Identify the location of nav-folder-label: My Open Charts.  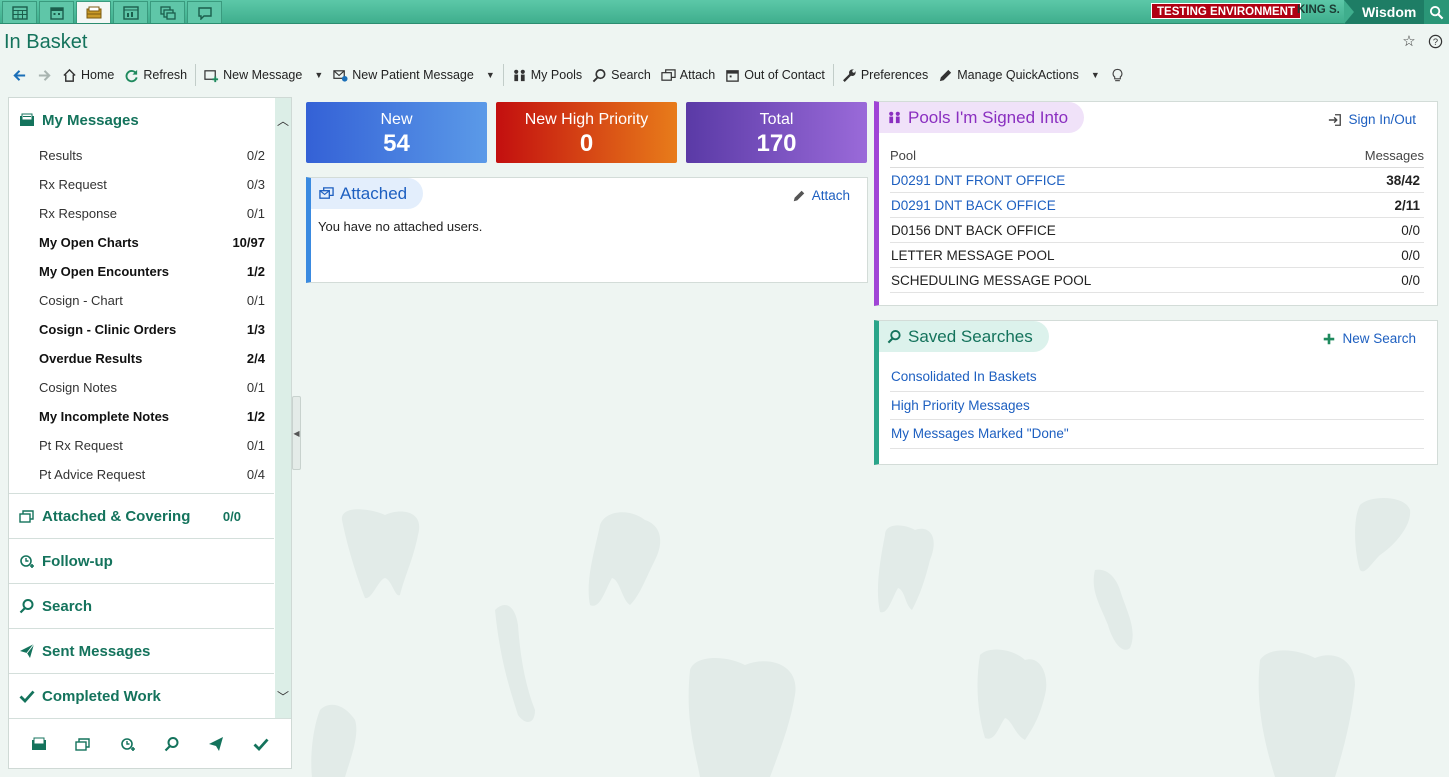
(89, 242).